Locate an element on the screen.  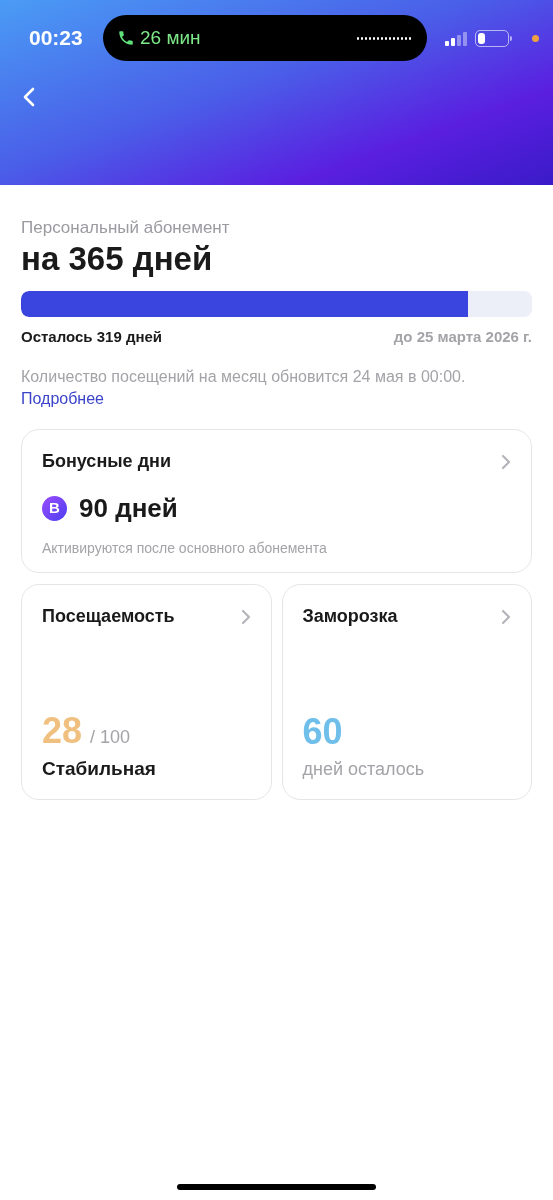
signal-icon is located at coordinates (456, 38).